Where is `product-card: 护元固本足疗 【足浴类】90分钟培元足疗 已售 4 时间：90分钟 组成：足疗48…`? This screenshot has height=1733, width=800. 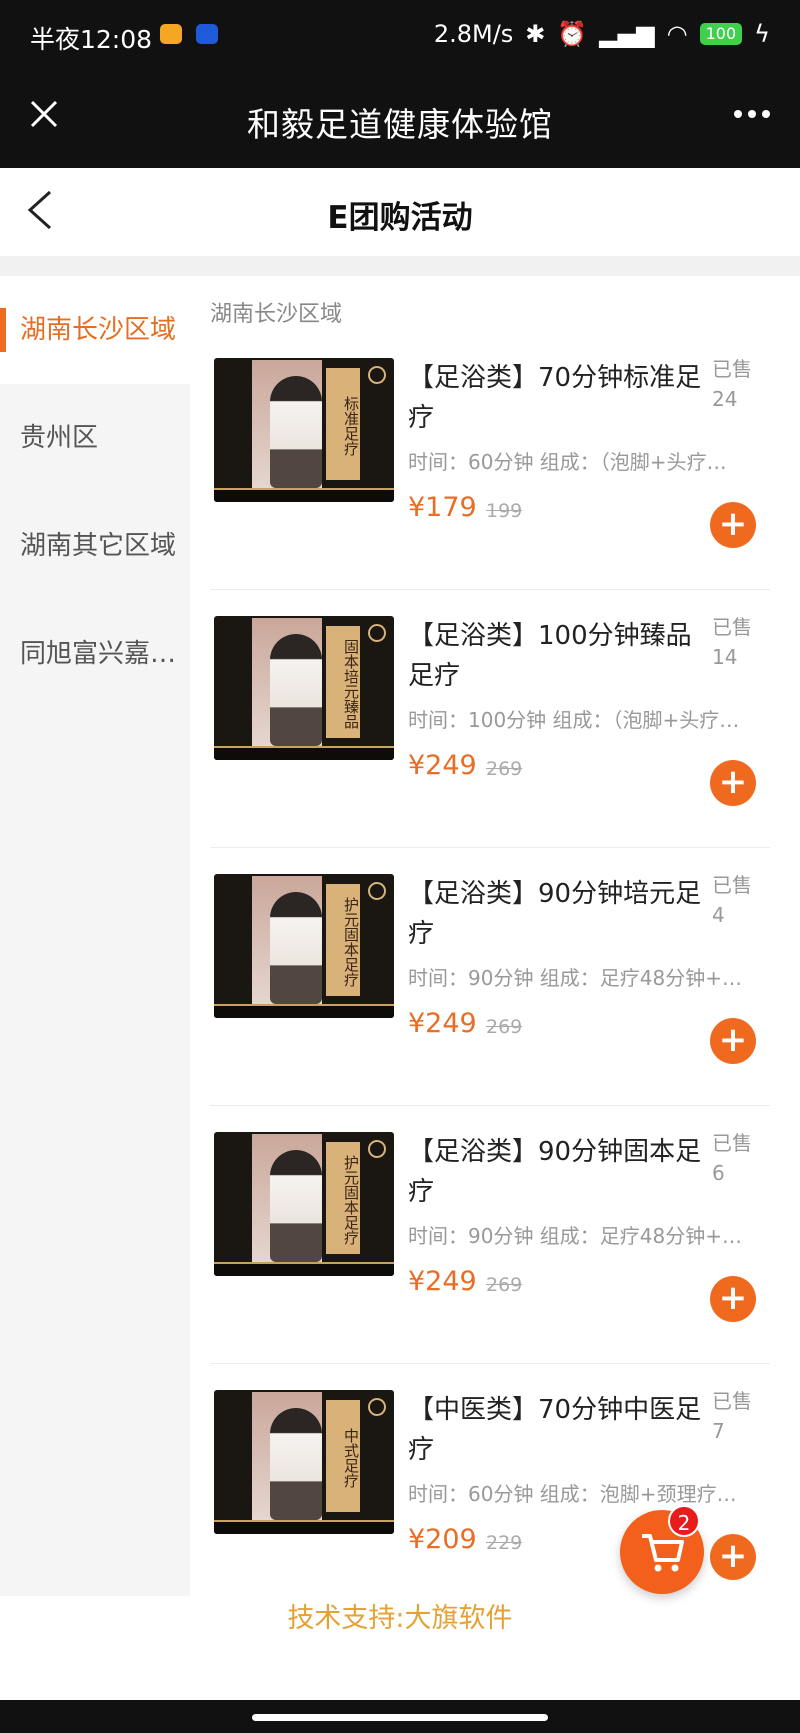 product-card: 护元固本足疗 【足浴类】90分钟培元足疗 已售 4 时间：90分钟 组成：足疗48… is located at coordinates (490, 977).